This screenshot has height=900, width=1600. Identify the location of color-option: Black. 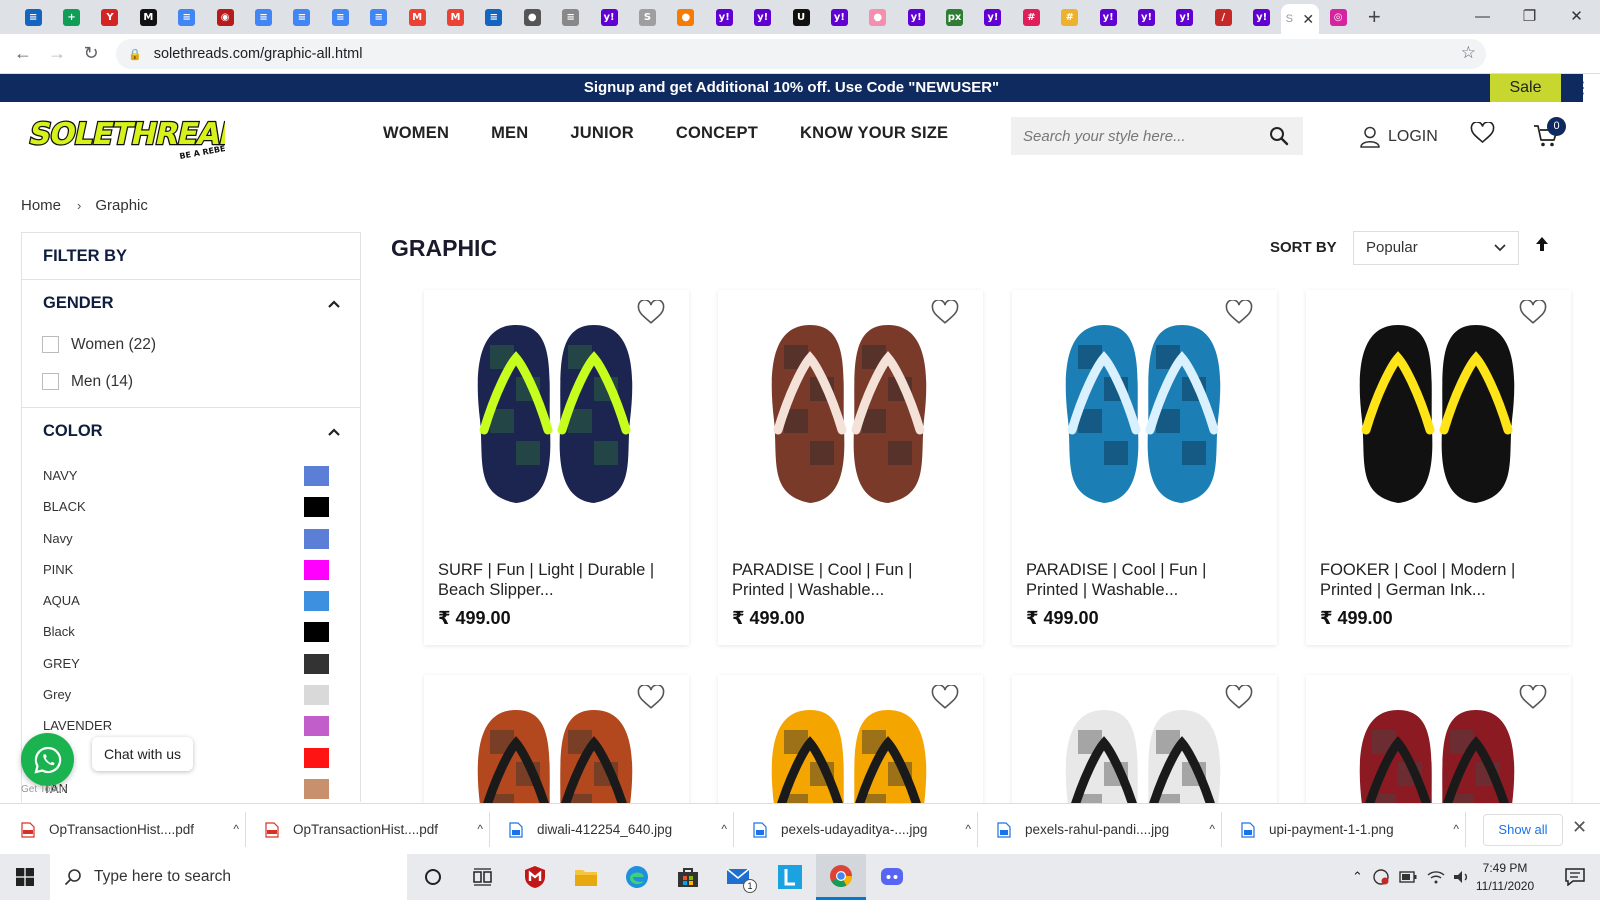
(191, 631).